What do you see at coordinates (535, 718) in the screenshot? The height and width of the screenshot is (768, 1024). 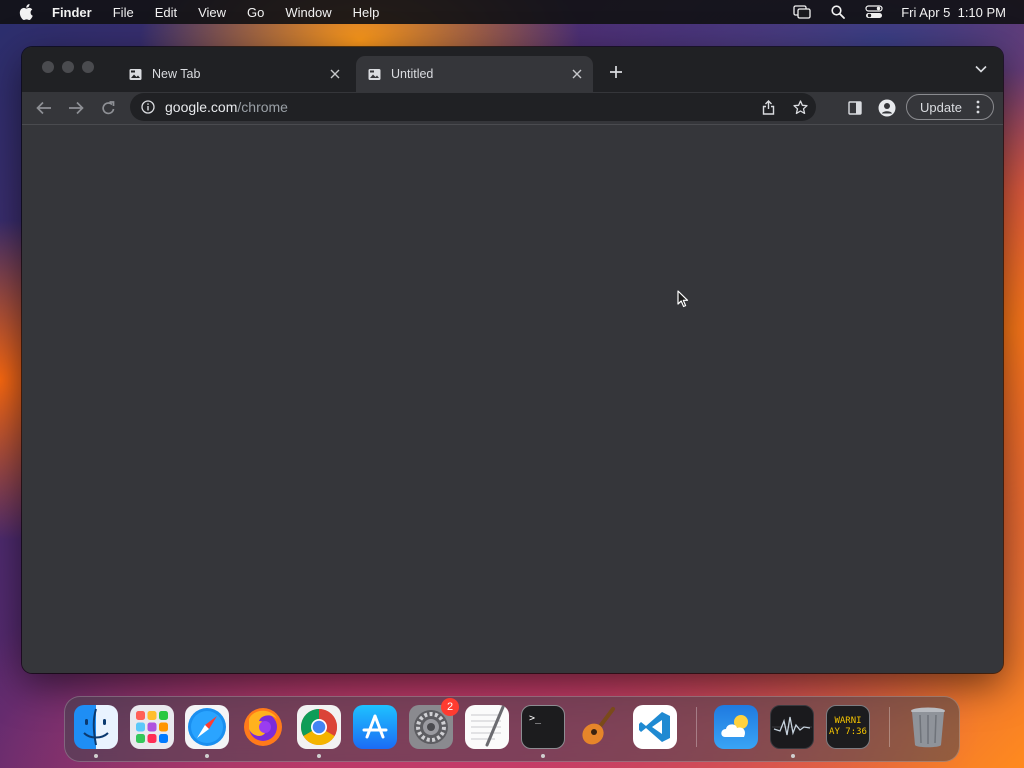 I see `terminal-prompt-label: >_` at bounding box center [535, 718].